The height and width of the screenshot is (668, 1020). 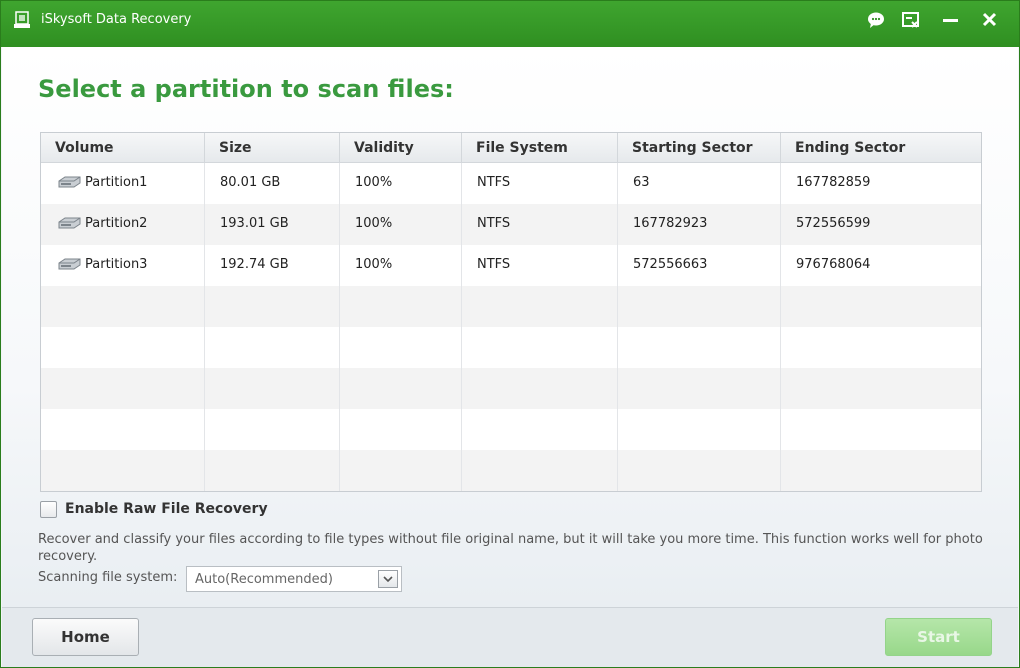 I want to click on column-header-volume: Volume, so click(x=123, y=147).